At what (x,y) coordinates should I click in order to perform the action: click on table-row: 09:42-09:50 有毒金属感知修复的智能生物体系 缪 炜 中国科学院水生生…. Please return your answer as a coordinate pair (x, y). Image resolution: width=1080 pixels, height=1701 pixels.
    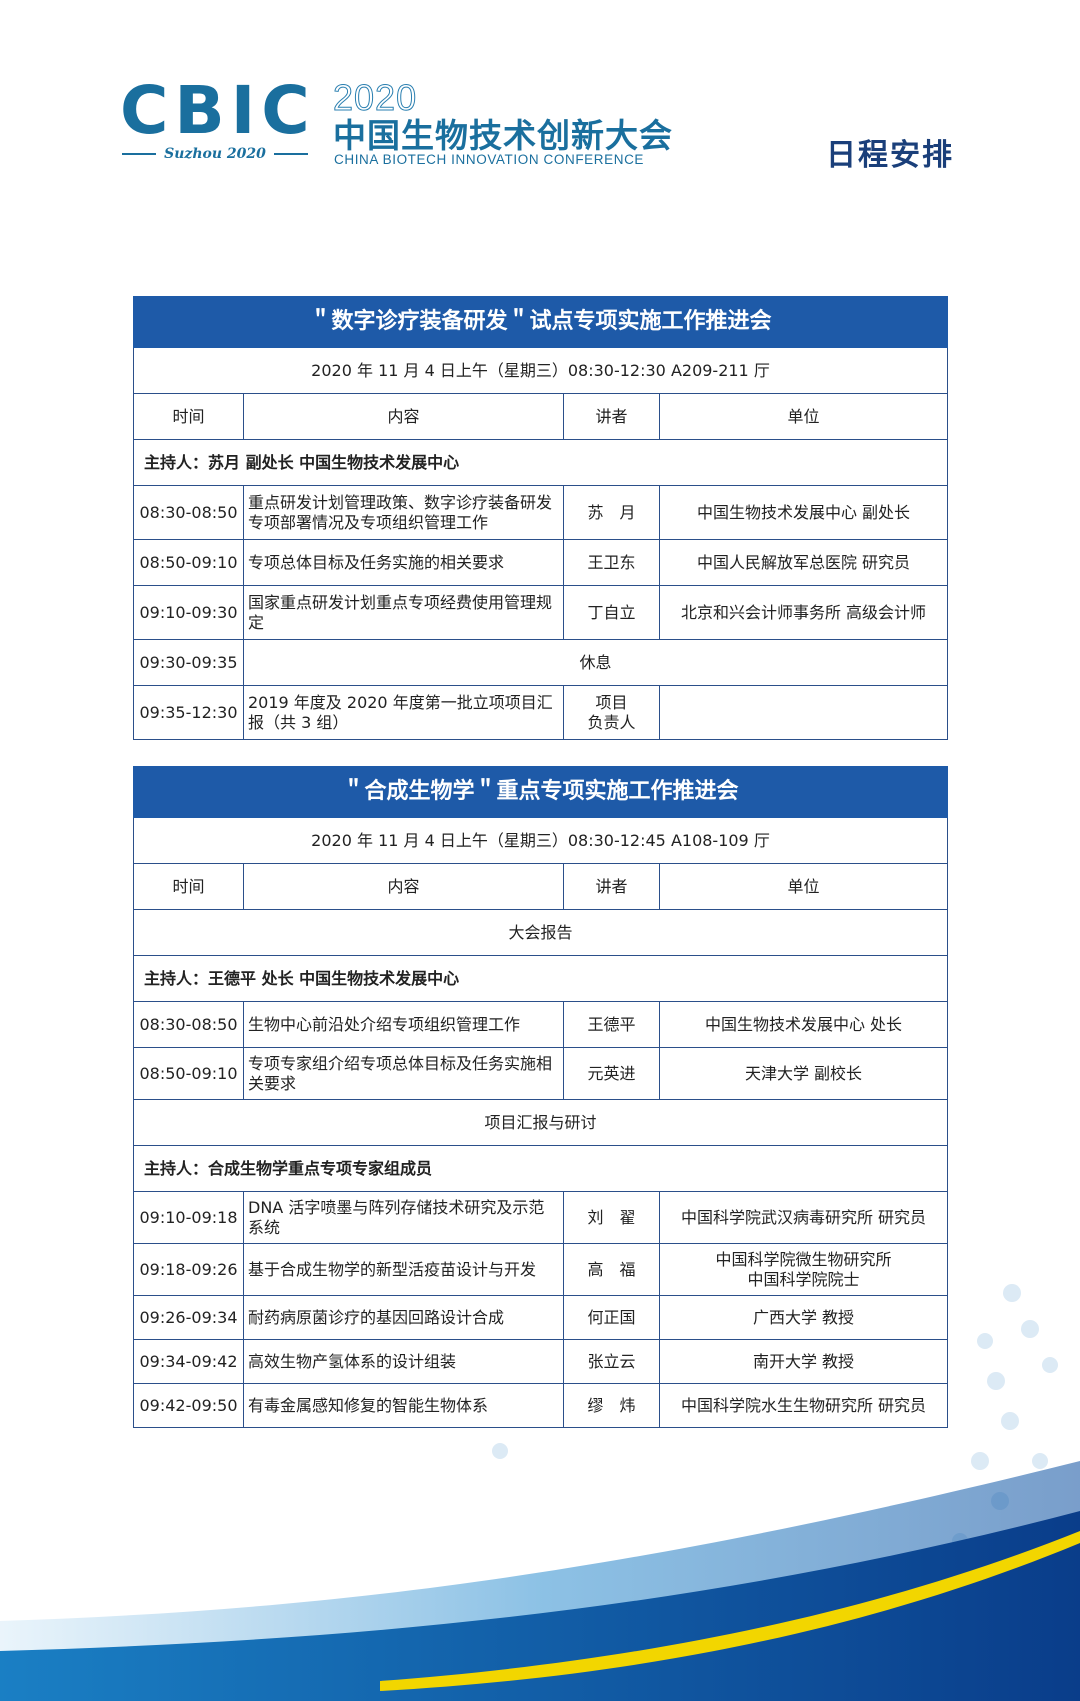
    Looking at the image, I should click on (541, 1405).